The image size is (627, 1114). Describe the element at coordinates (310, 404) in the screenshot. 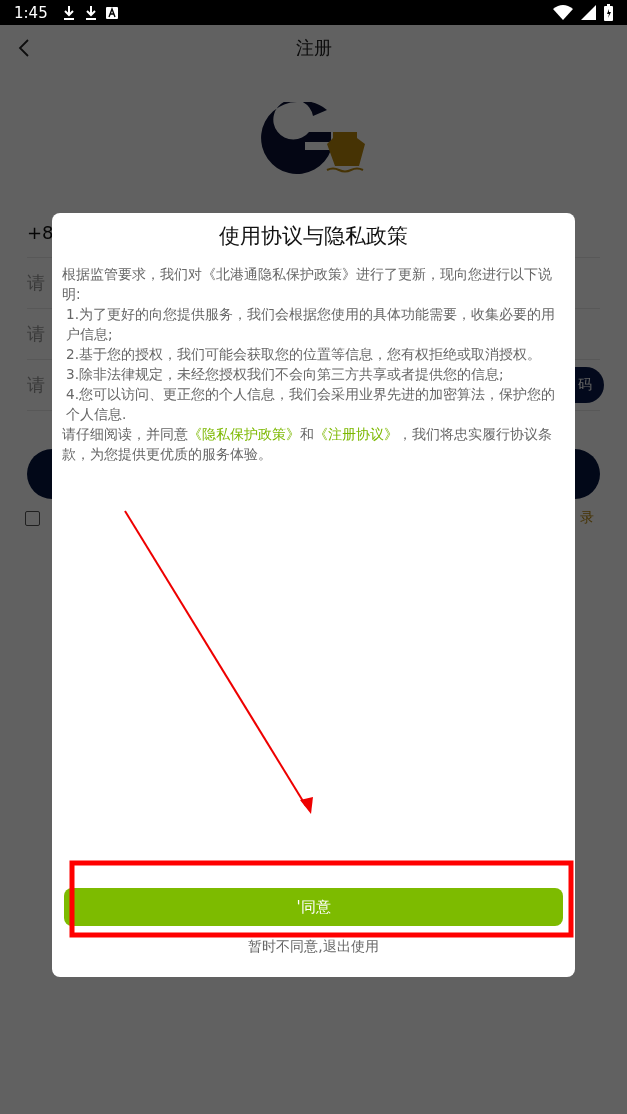

I see `policy-paragraph: 4.您可以访问、更正您的个人信息，我们会采用业界先进的加密算法，保护您的个人信息.` at that location.